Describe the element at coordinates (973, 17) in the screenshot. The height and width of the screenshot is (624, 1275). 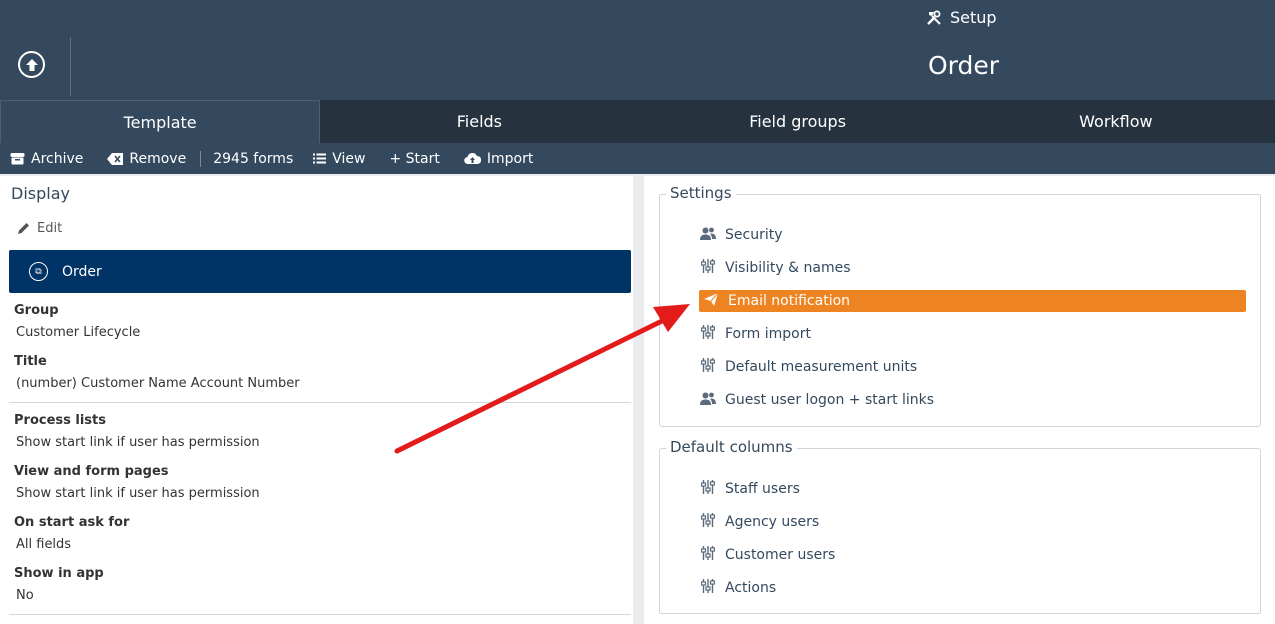
I see `setup-label: Setup` at that location.